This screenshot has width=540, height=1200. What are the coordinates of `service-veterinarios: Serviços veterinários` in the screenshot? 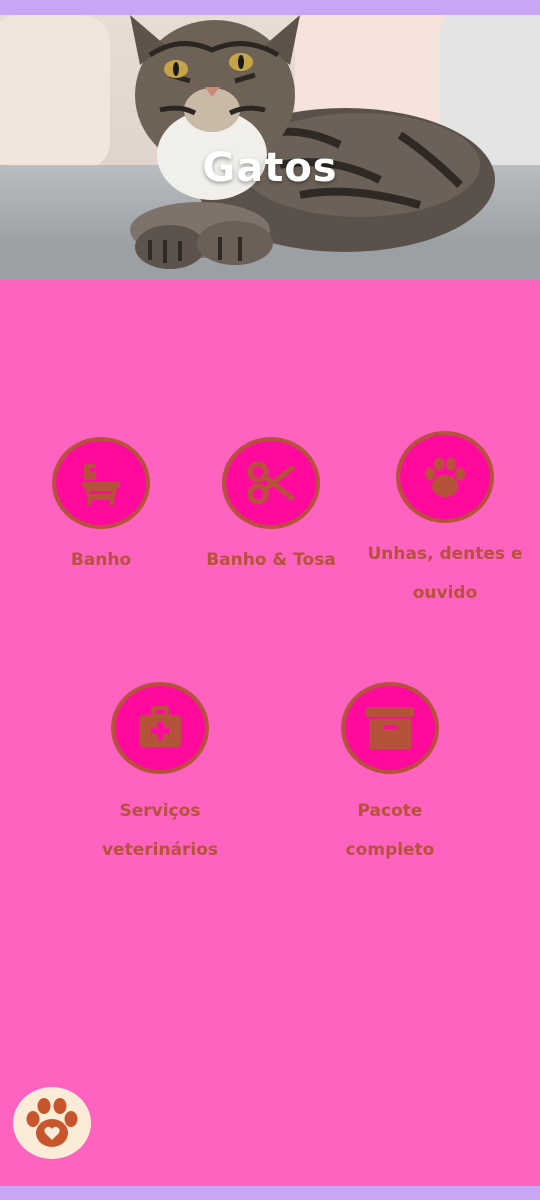 It's located at (160, 776).